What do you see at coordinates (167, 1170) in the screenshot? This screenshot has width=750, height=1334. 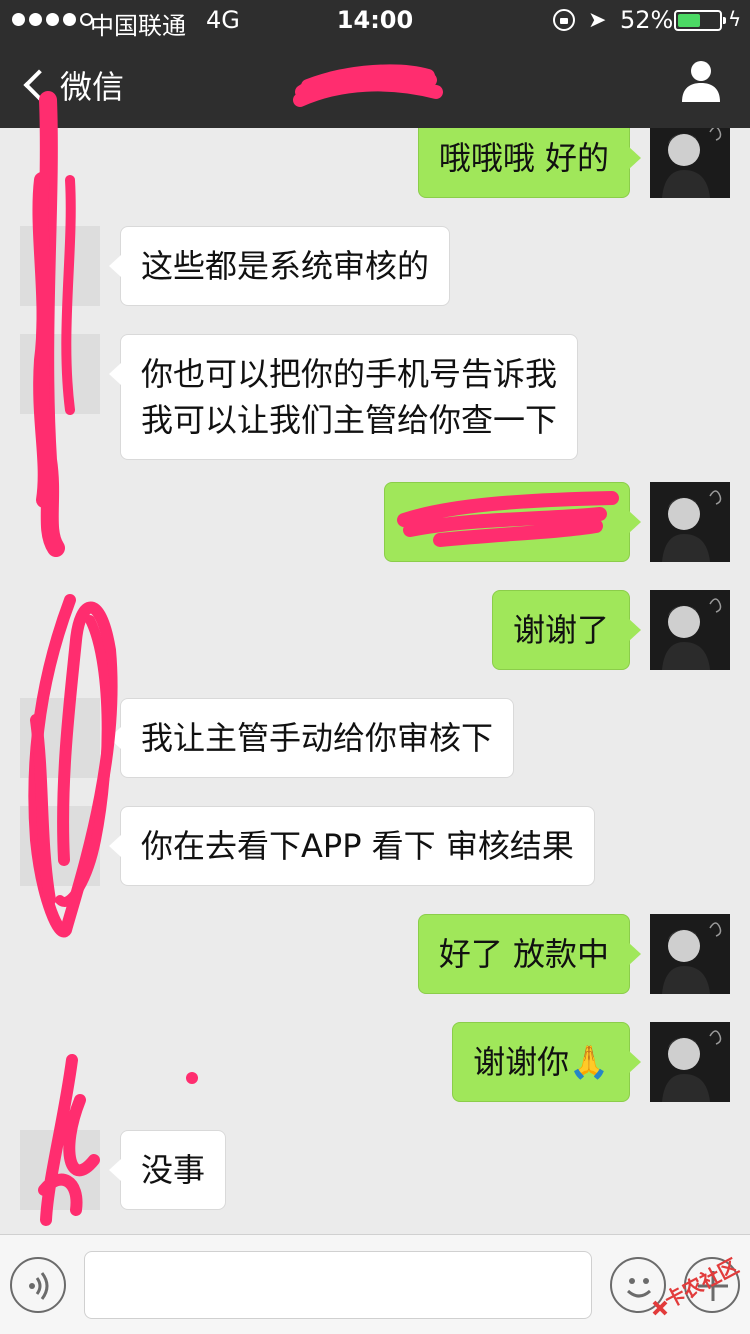 I see `message-bubble-received: 没事` at bounding box center [167, 1170].